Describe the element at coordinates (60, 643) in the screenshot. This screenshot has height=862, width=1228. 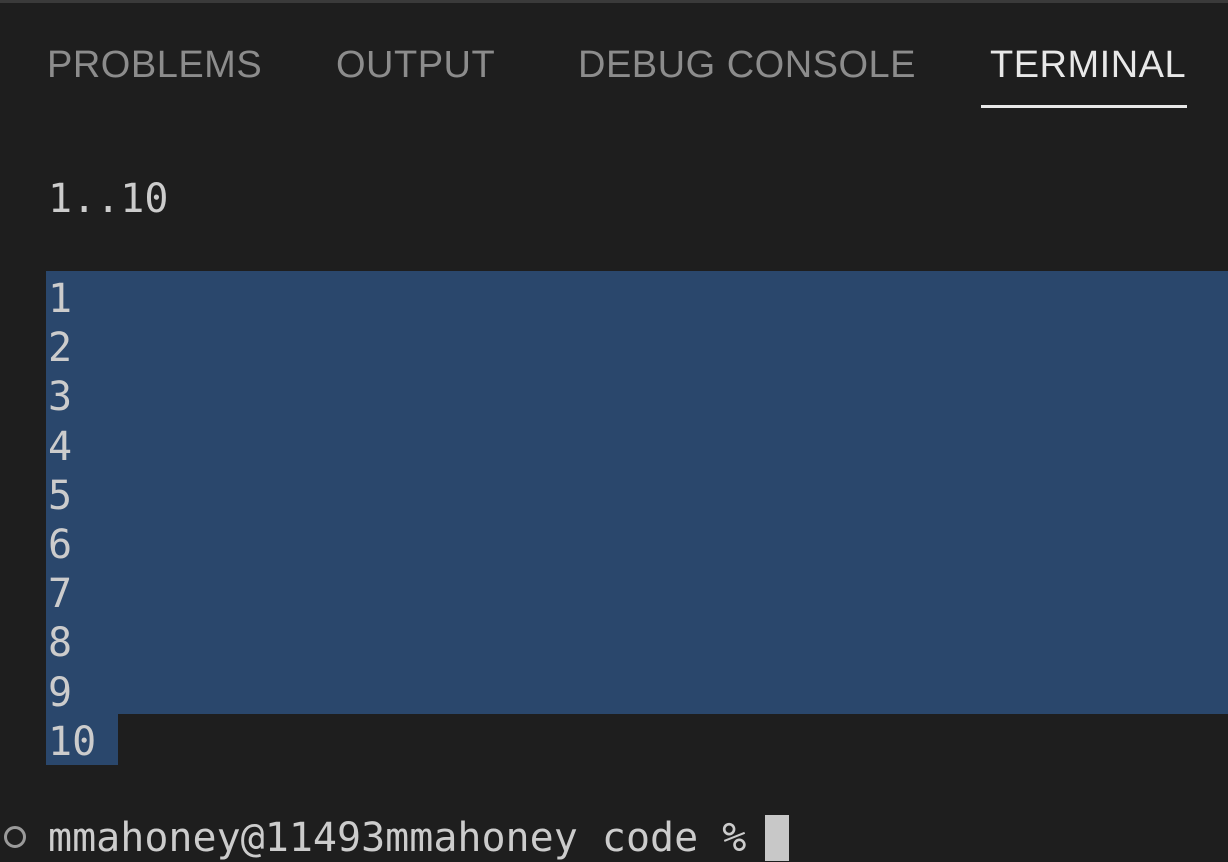
I see `output-line: 8` at that location.